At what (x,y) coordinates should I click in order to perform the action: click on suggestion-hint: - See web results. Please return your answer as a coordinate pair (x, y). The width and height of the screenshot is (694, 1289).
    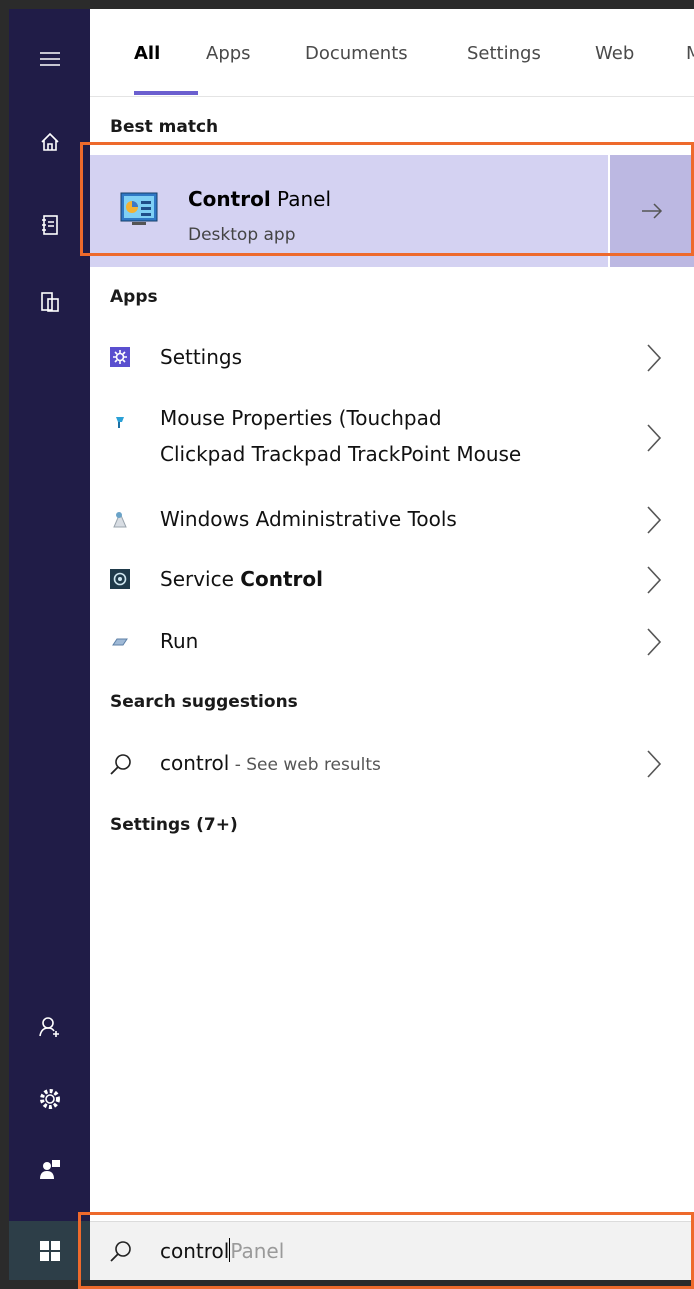
    Looking at the image, I should click on (305, 765).